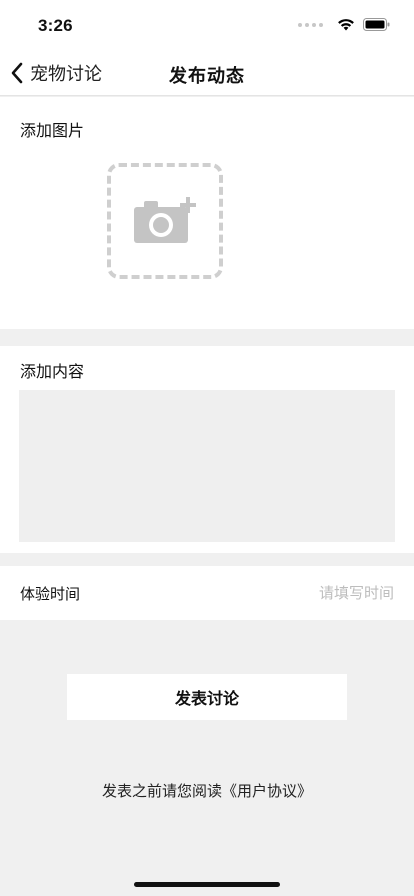 This screenshot has height=896, width=414. I want to click on experience-time-input, so click(294, 593).